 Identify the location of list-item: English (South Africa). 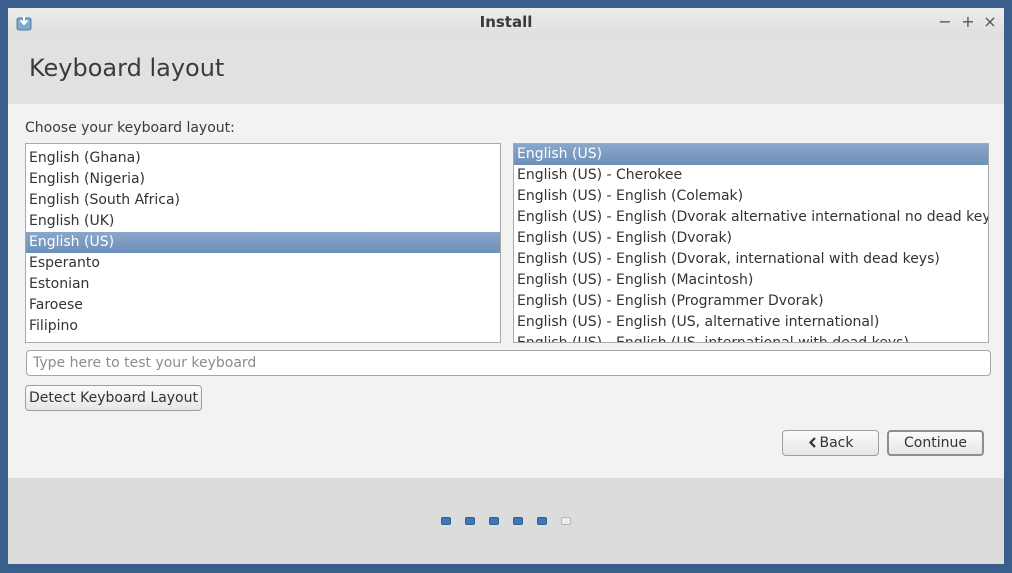
(263, 200).